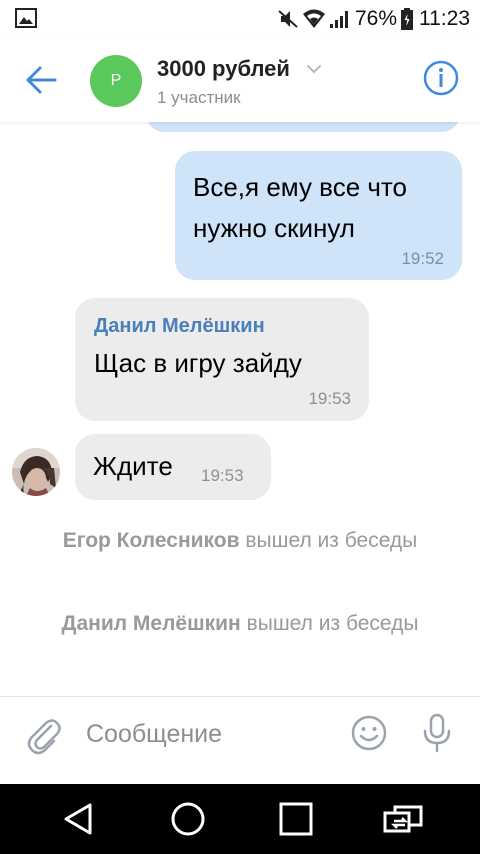 The height and width of the screenshot is (854, 480). What do you see at coordinates (300, 207) in the screenshot?
I see `message-text: Все,я ему все что нужно скинул` at bounding box center [300, 207].